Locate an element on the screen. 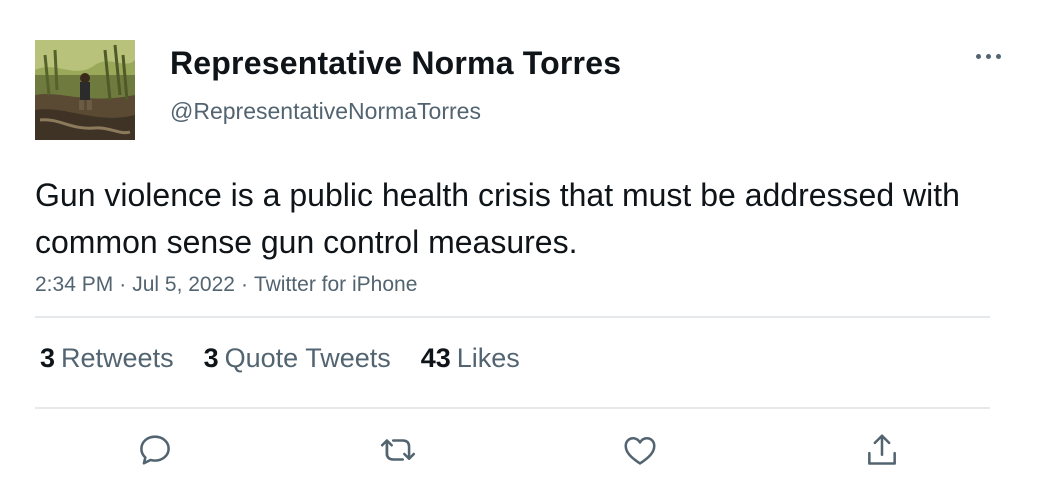  more-horizontal-icon is located at coordinates (978, 56).